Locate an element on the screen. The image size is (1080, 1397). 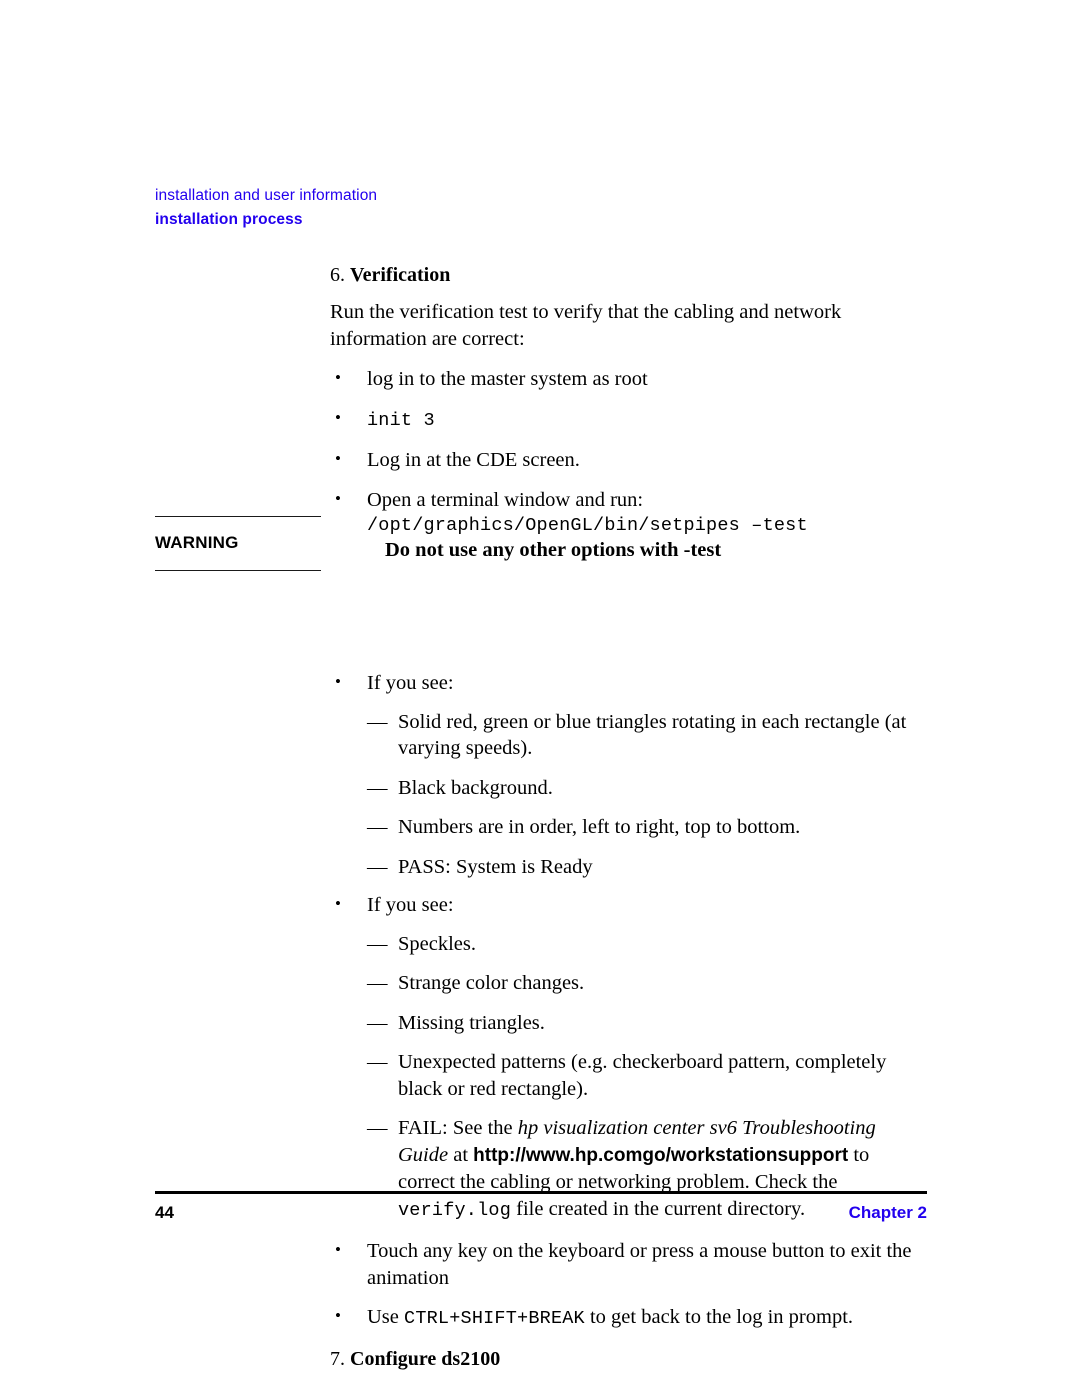
list-item: Speckles. is located at coordinates (648, 944).